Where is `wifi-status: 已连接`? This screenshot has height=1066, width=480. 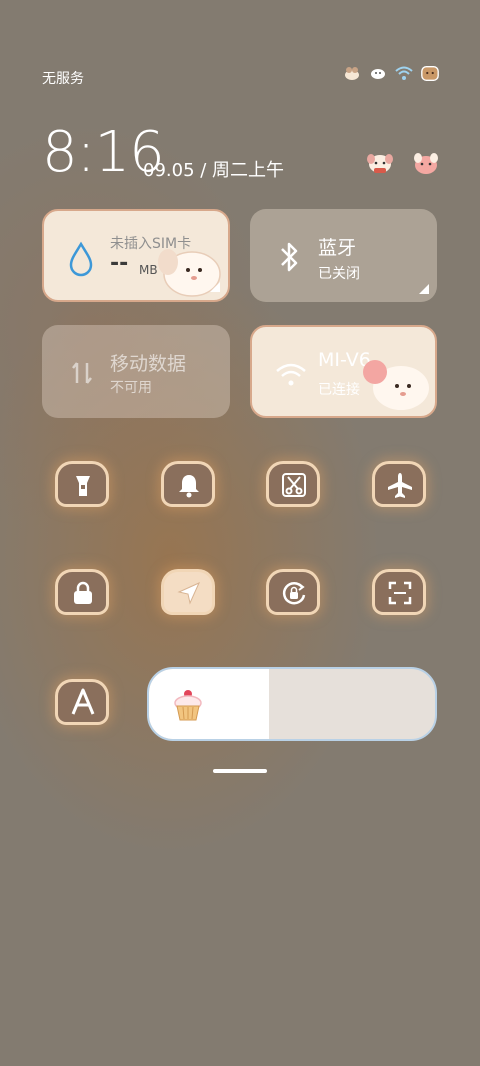
wifi-status: 已连接 is located at coordinates (339, 390).